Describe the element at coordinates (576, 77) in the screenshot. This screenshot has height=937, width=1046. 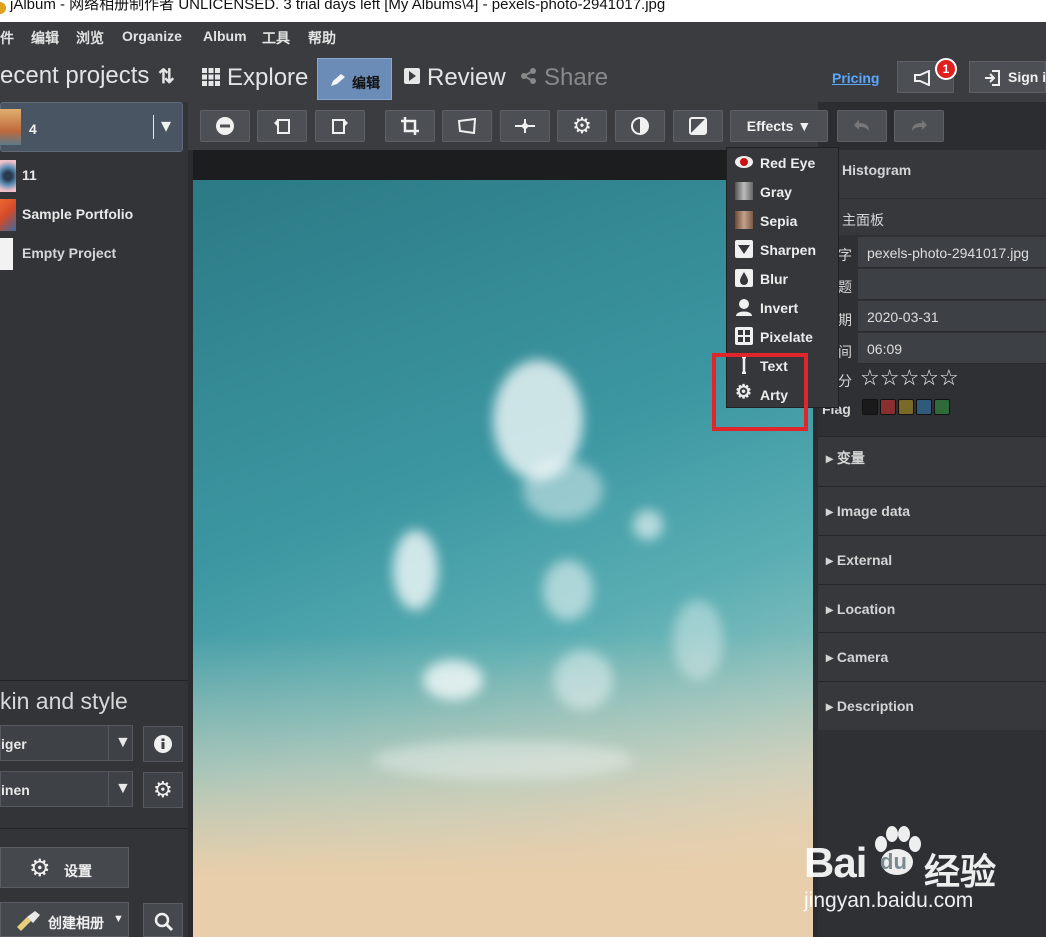
I see `tab-share-label: Share` at that location.